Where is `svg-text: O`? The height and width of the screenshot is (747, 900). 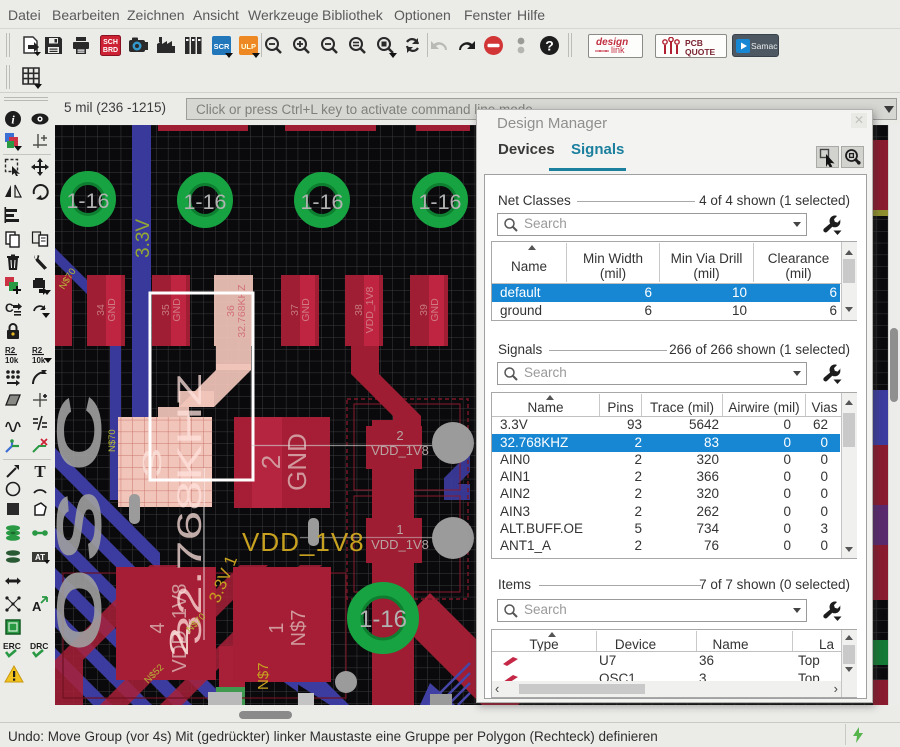
svg-text: O is located at coordinates (85, 610).